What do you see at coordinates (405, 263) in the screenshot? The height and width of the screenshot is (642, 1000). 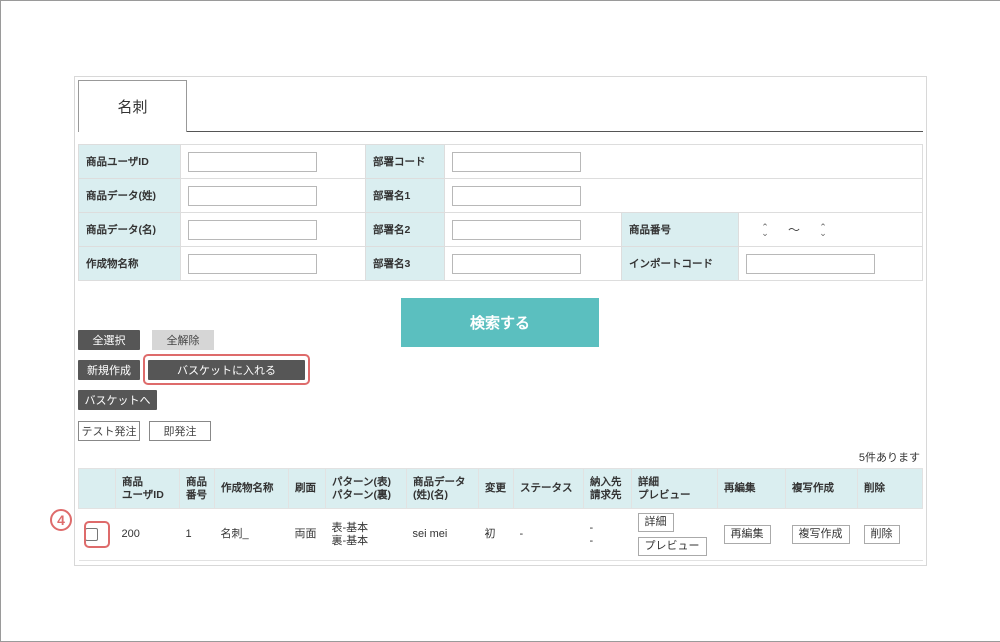 I see `label-dept-name-3: 部署名3` at bounding box center [405, 263].